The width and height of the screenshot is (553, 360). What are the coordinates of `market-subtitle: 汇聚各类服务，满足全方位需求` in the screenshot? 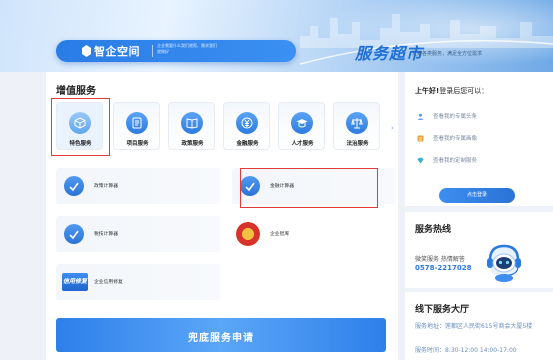 It's located at (447, 54).